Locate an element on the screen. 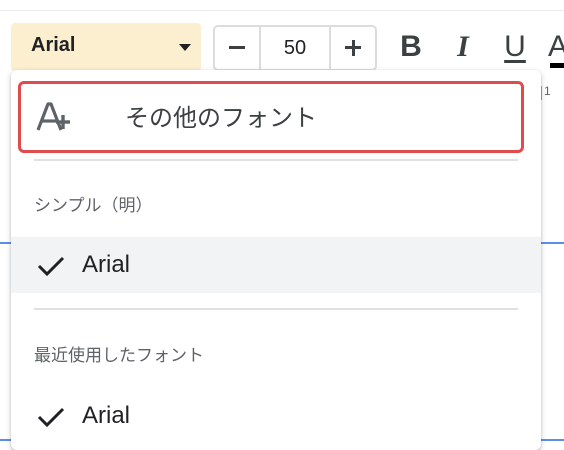 This screenshot has height=450, width=564. text-color-swatch is located at coordinates (557, 65).